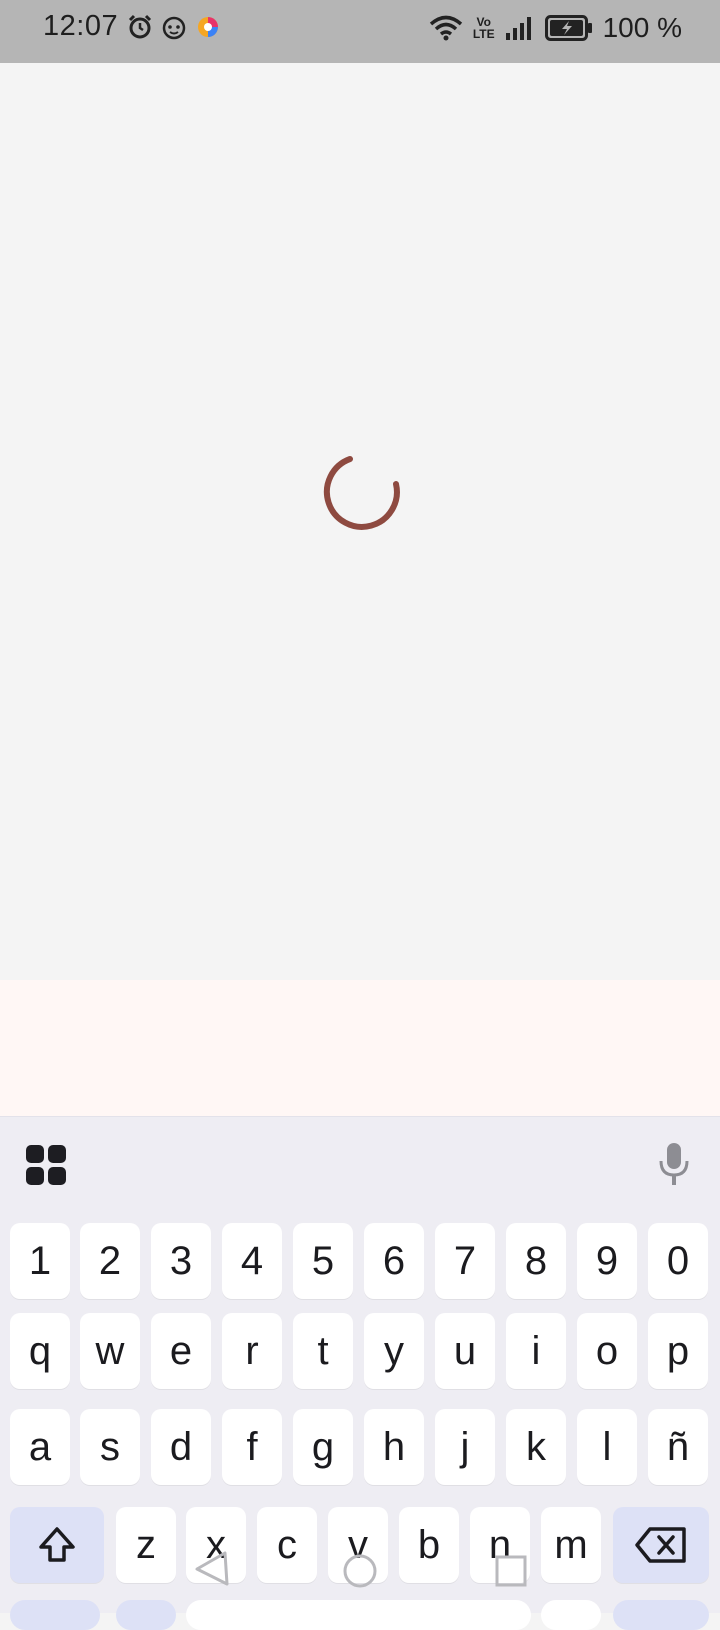  I want to click on system-icons: Vo LTE 100 %, so click(555, 28).